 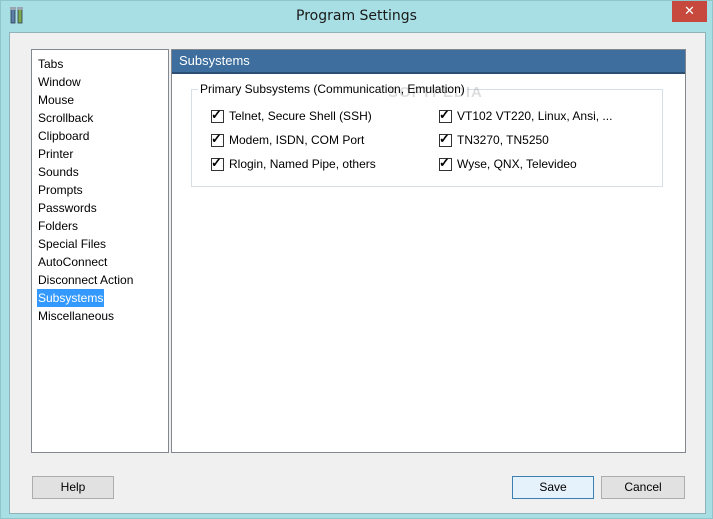 What do you see at coordinates (58, 172) in the screenshot?
I see `sidebar-item-sounds: Sounds` at bounding box center [58, 172].